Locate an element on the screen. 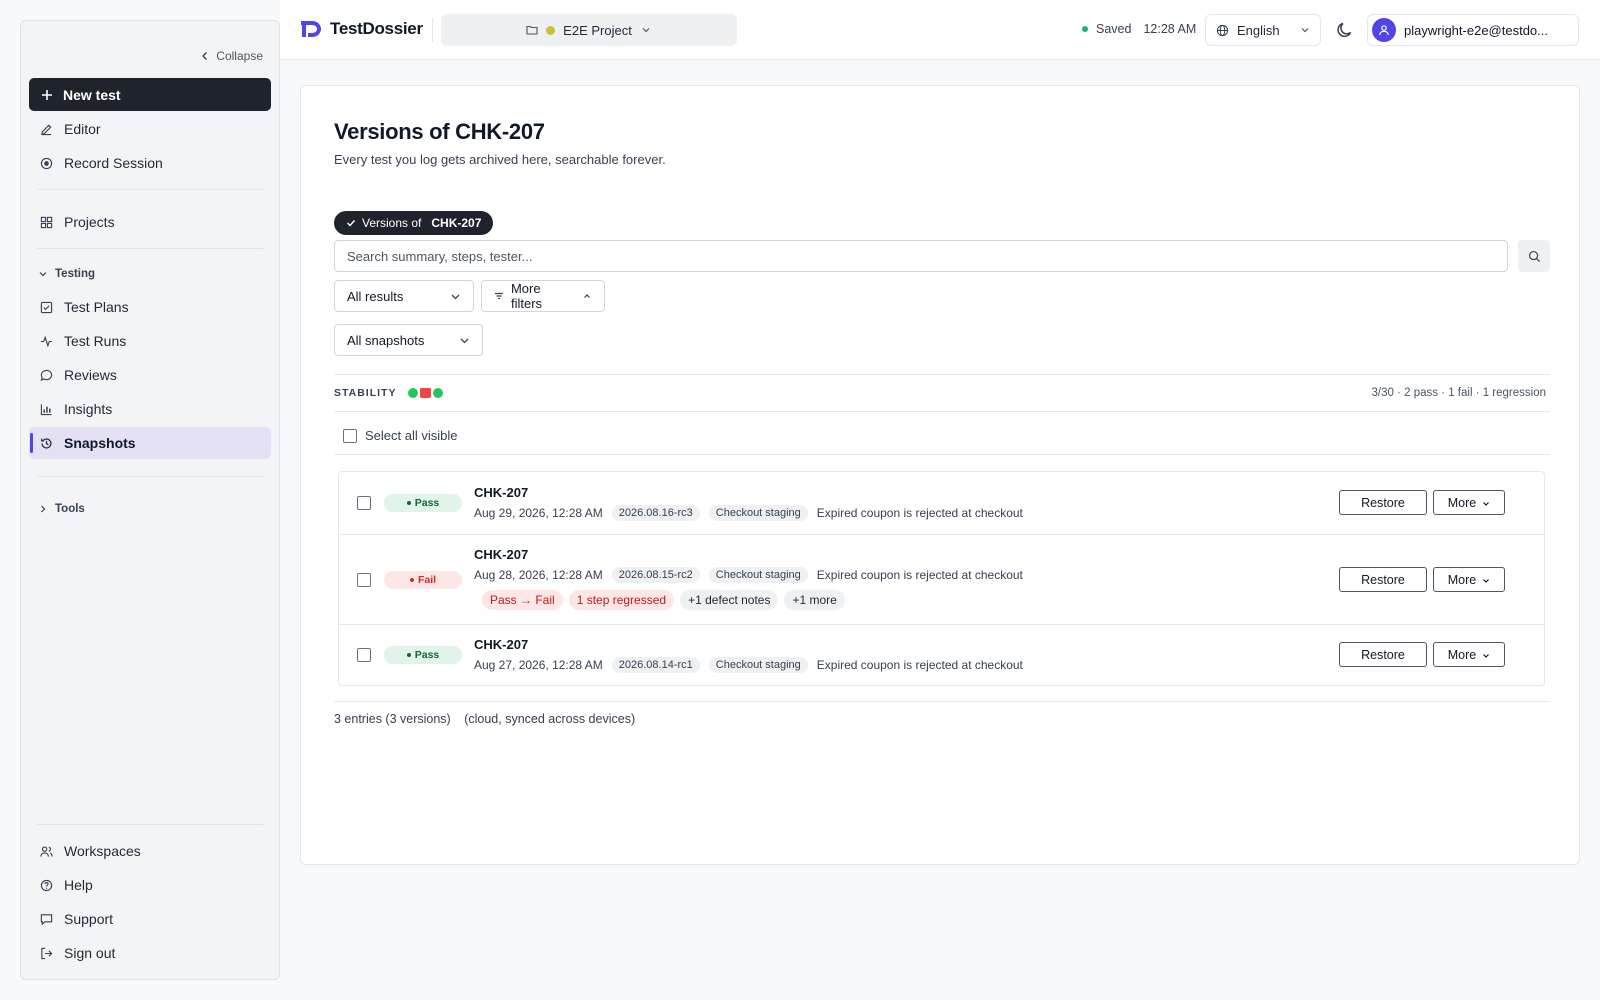 This screenshot has width=1600, height=1000. topbar-divider is located at coordinates (432, 30).